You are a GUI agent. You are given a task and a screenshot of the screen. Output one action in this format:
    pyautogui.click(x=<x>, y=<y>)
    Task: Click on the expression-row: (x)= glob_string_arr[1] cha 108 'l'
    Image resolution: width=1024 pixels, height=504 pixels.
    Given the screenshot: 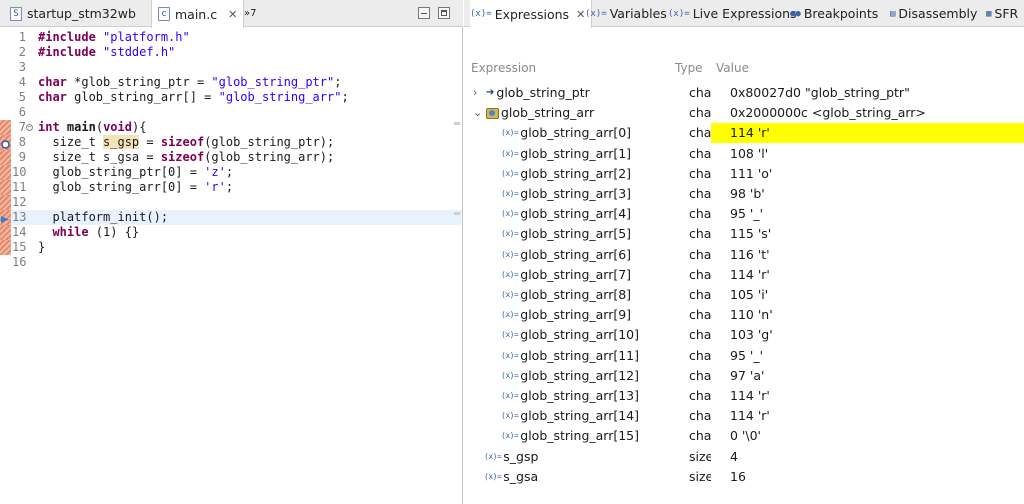 What is the action you would take?
    pyautogui.click(x=744, y=154)
    